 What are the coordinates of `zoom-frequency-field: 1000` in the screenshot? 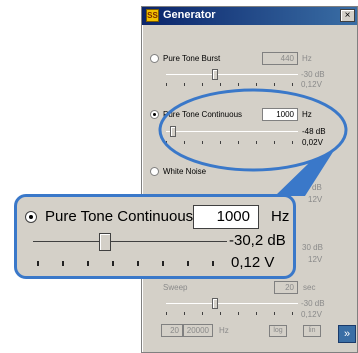 It's located at (226, 217).